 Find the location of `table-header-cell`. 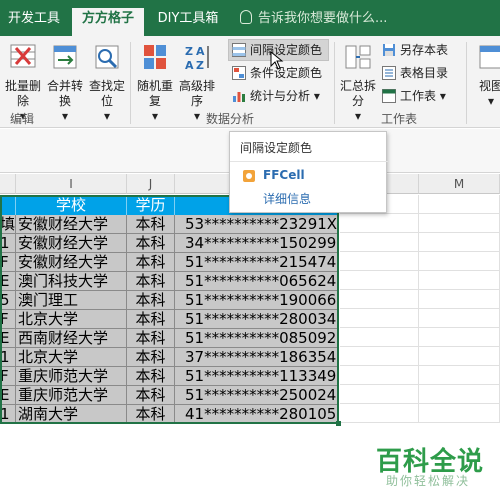

table-header-cell is located at coordinates (8, 205).